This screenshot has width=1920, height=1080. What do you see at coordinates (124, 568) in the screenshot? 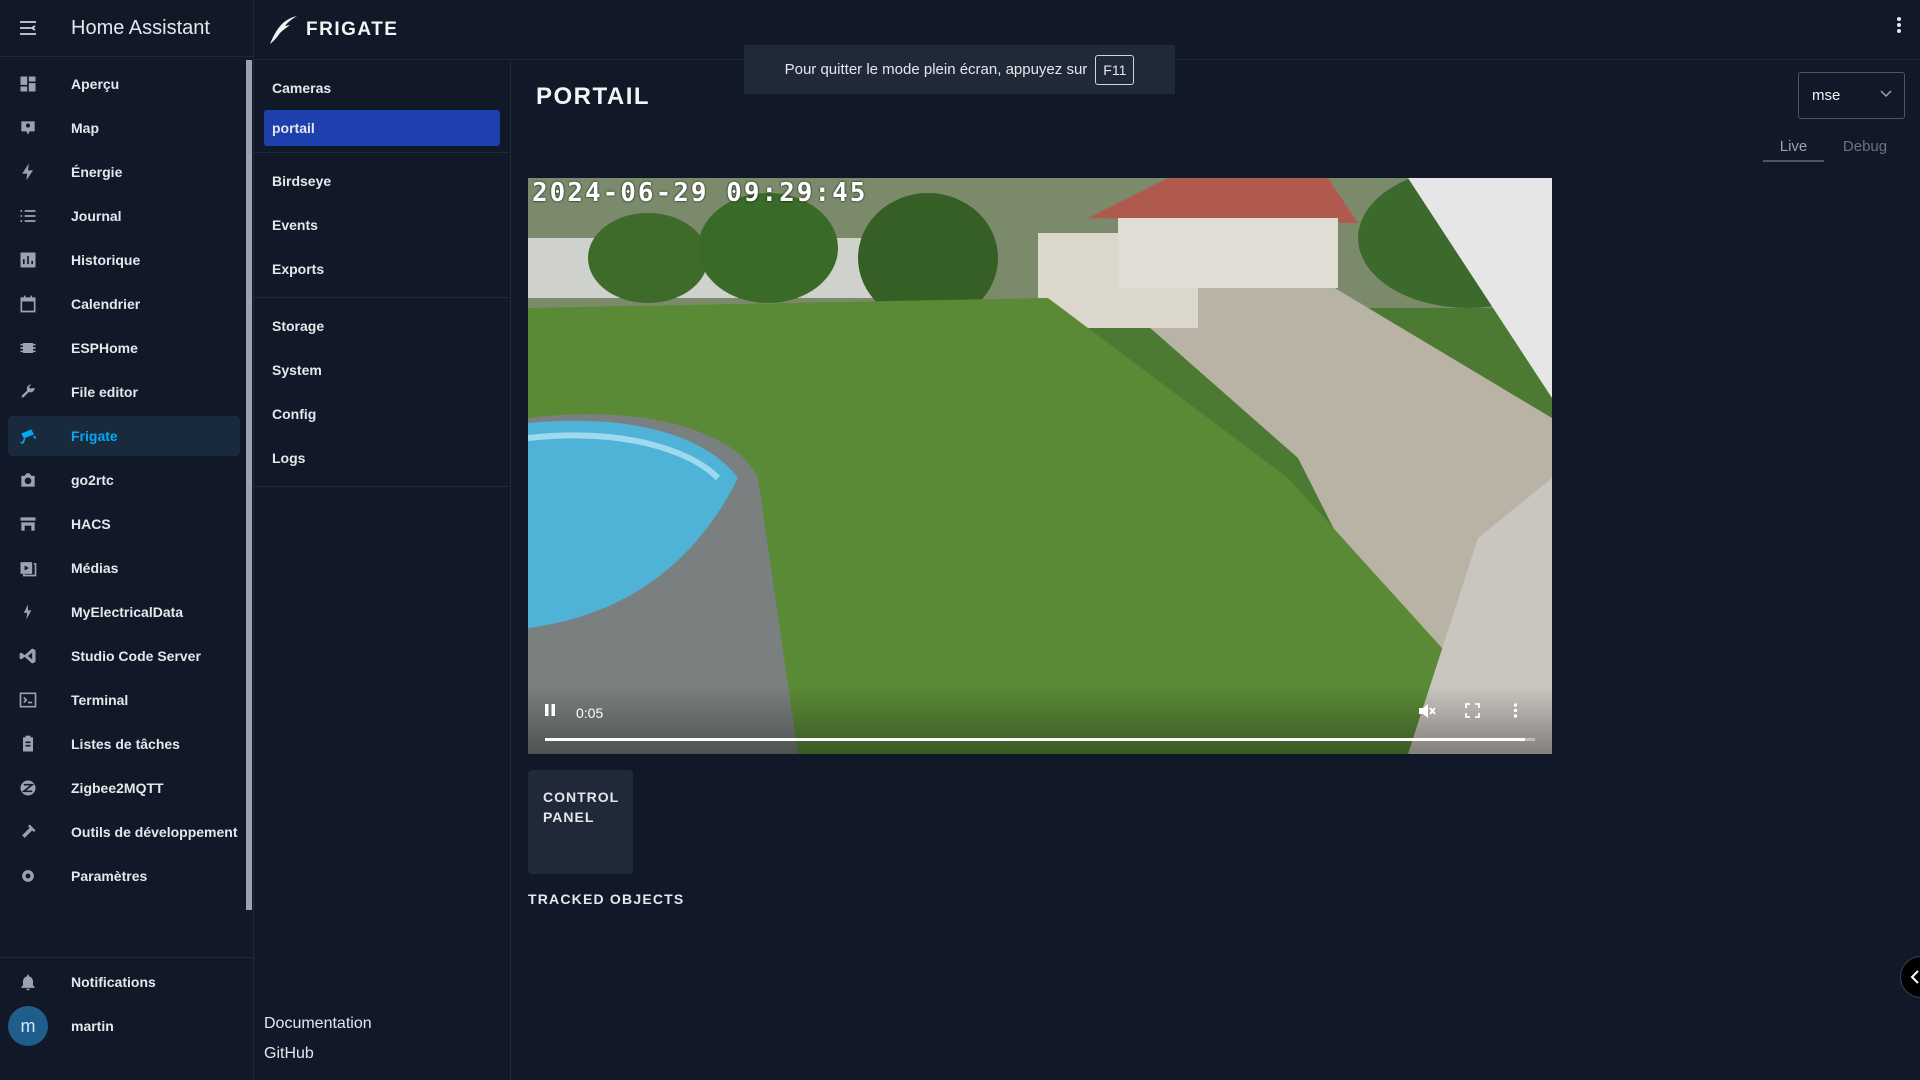
I see `sidebar-item-m-dias: Médias` at bounding box center [124, 568].